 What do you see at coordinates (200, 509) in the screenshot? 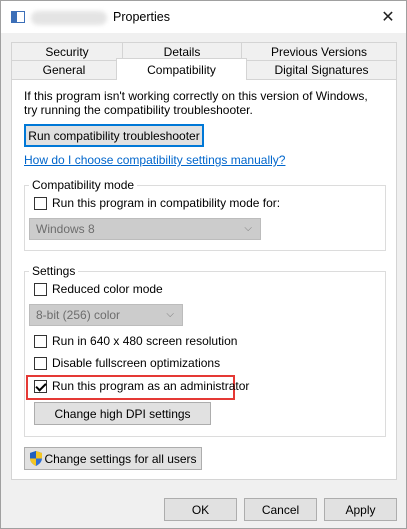
I see `ok-button: OK` at bounding box center [200, 509].